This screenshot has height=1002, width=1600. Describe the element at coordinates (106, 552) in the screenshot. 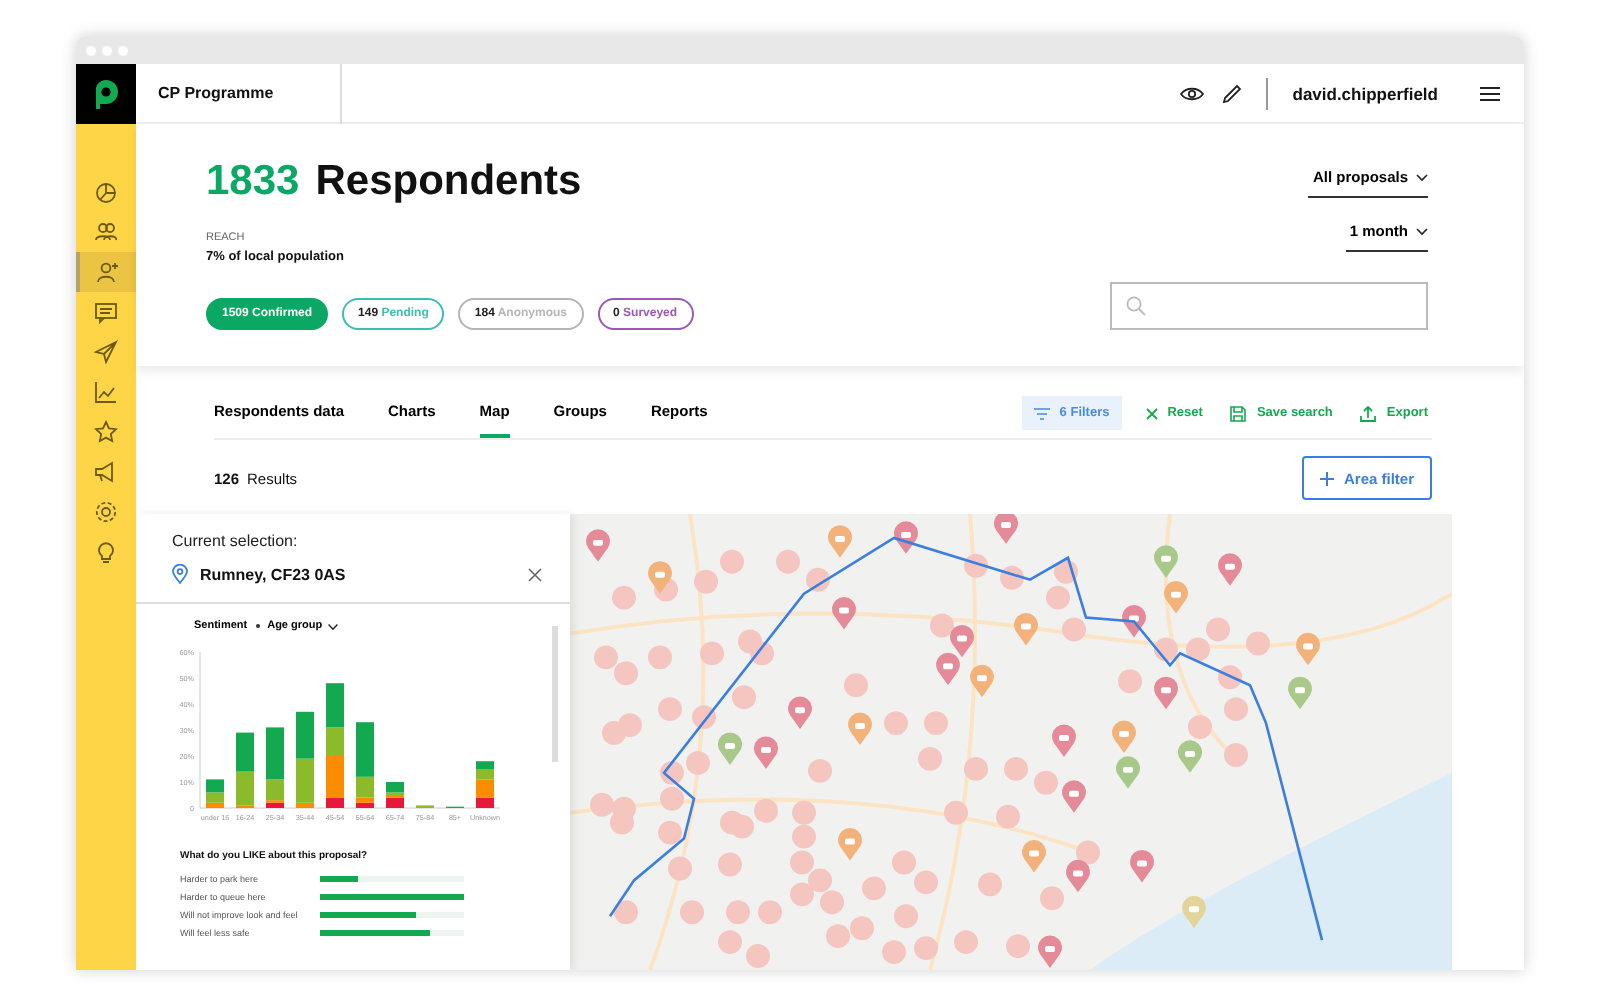

I see `lightbulb-icon` at that location.